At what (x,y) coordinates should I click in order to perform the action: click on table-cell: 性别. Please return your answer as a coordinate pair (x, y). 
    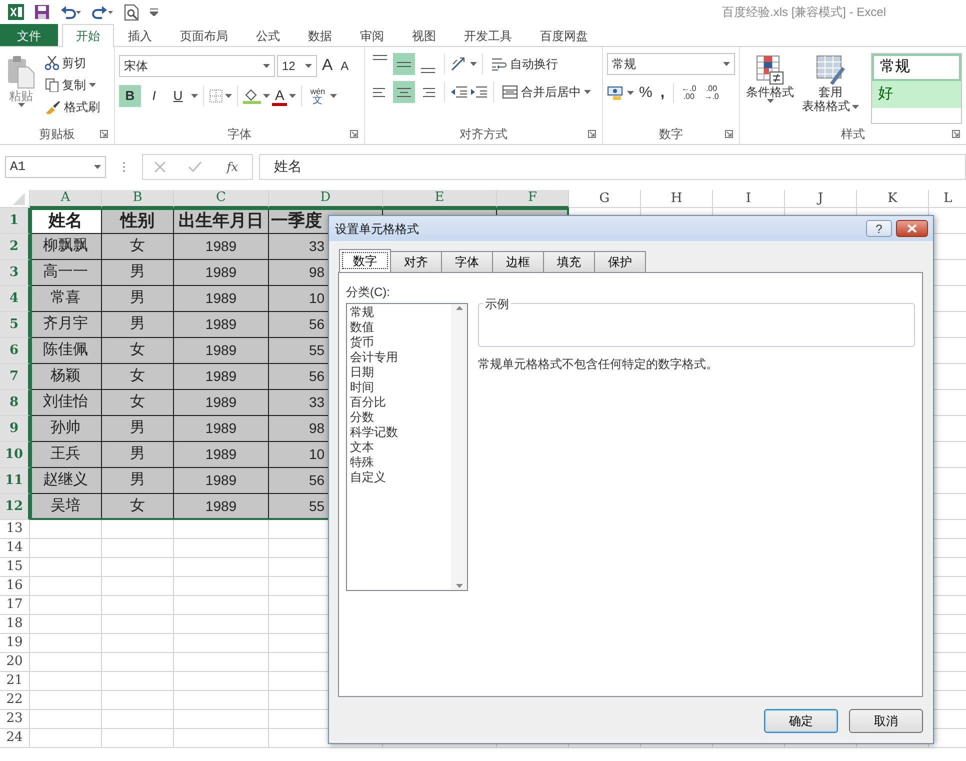
    Looking at the image, I should click on (138, 221).